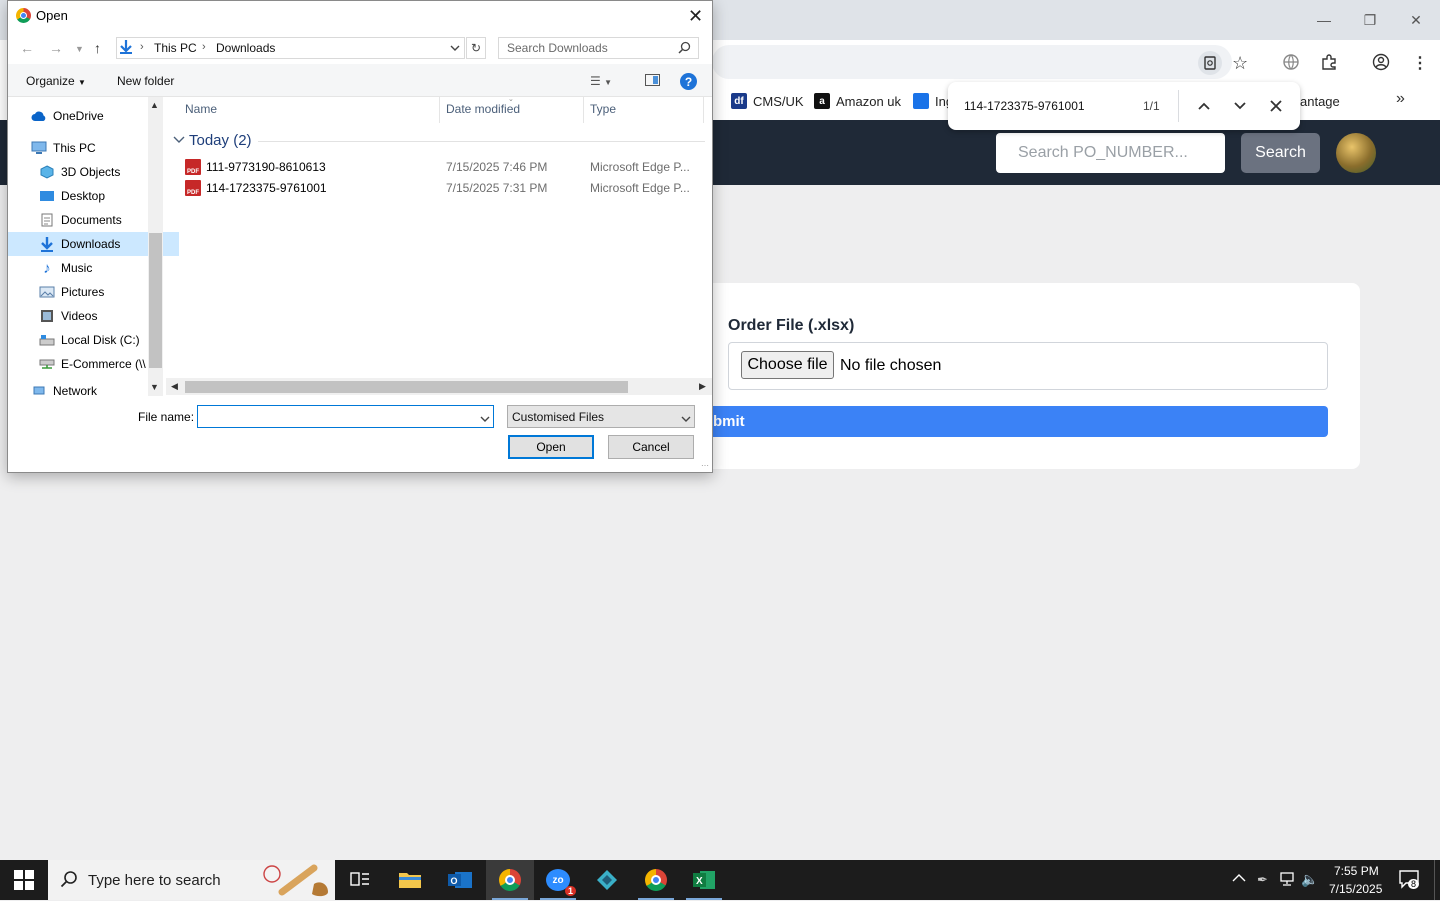 This screenshot has height=901, width=1440. What do you see at coordinates (1400, 99) in the screenshot?
I see `more-bookmarks-icon: »` at bounding box center [1400, 99].